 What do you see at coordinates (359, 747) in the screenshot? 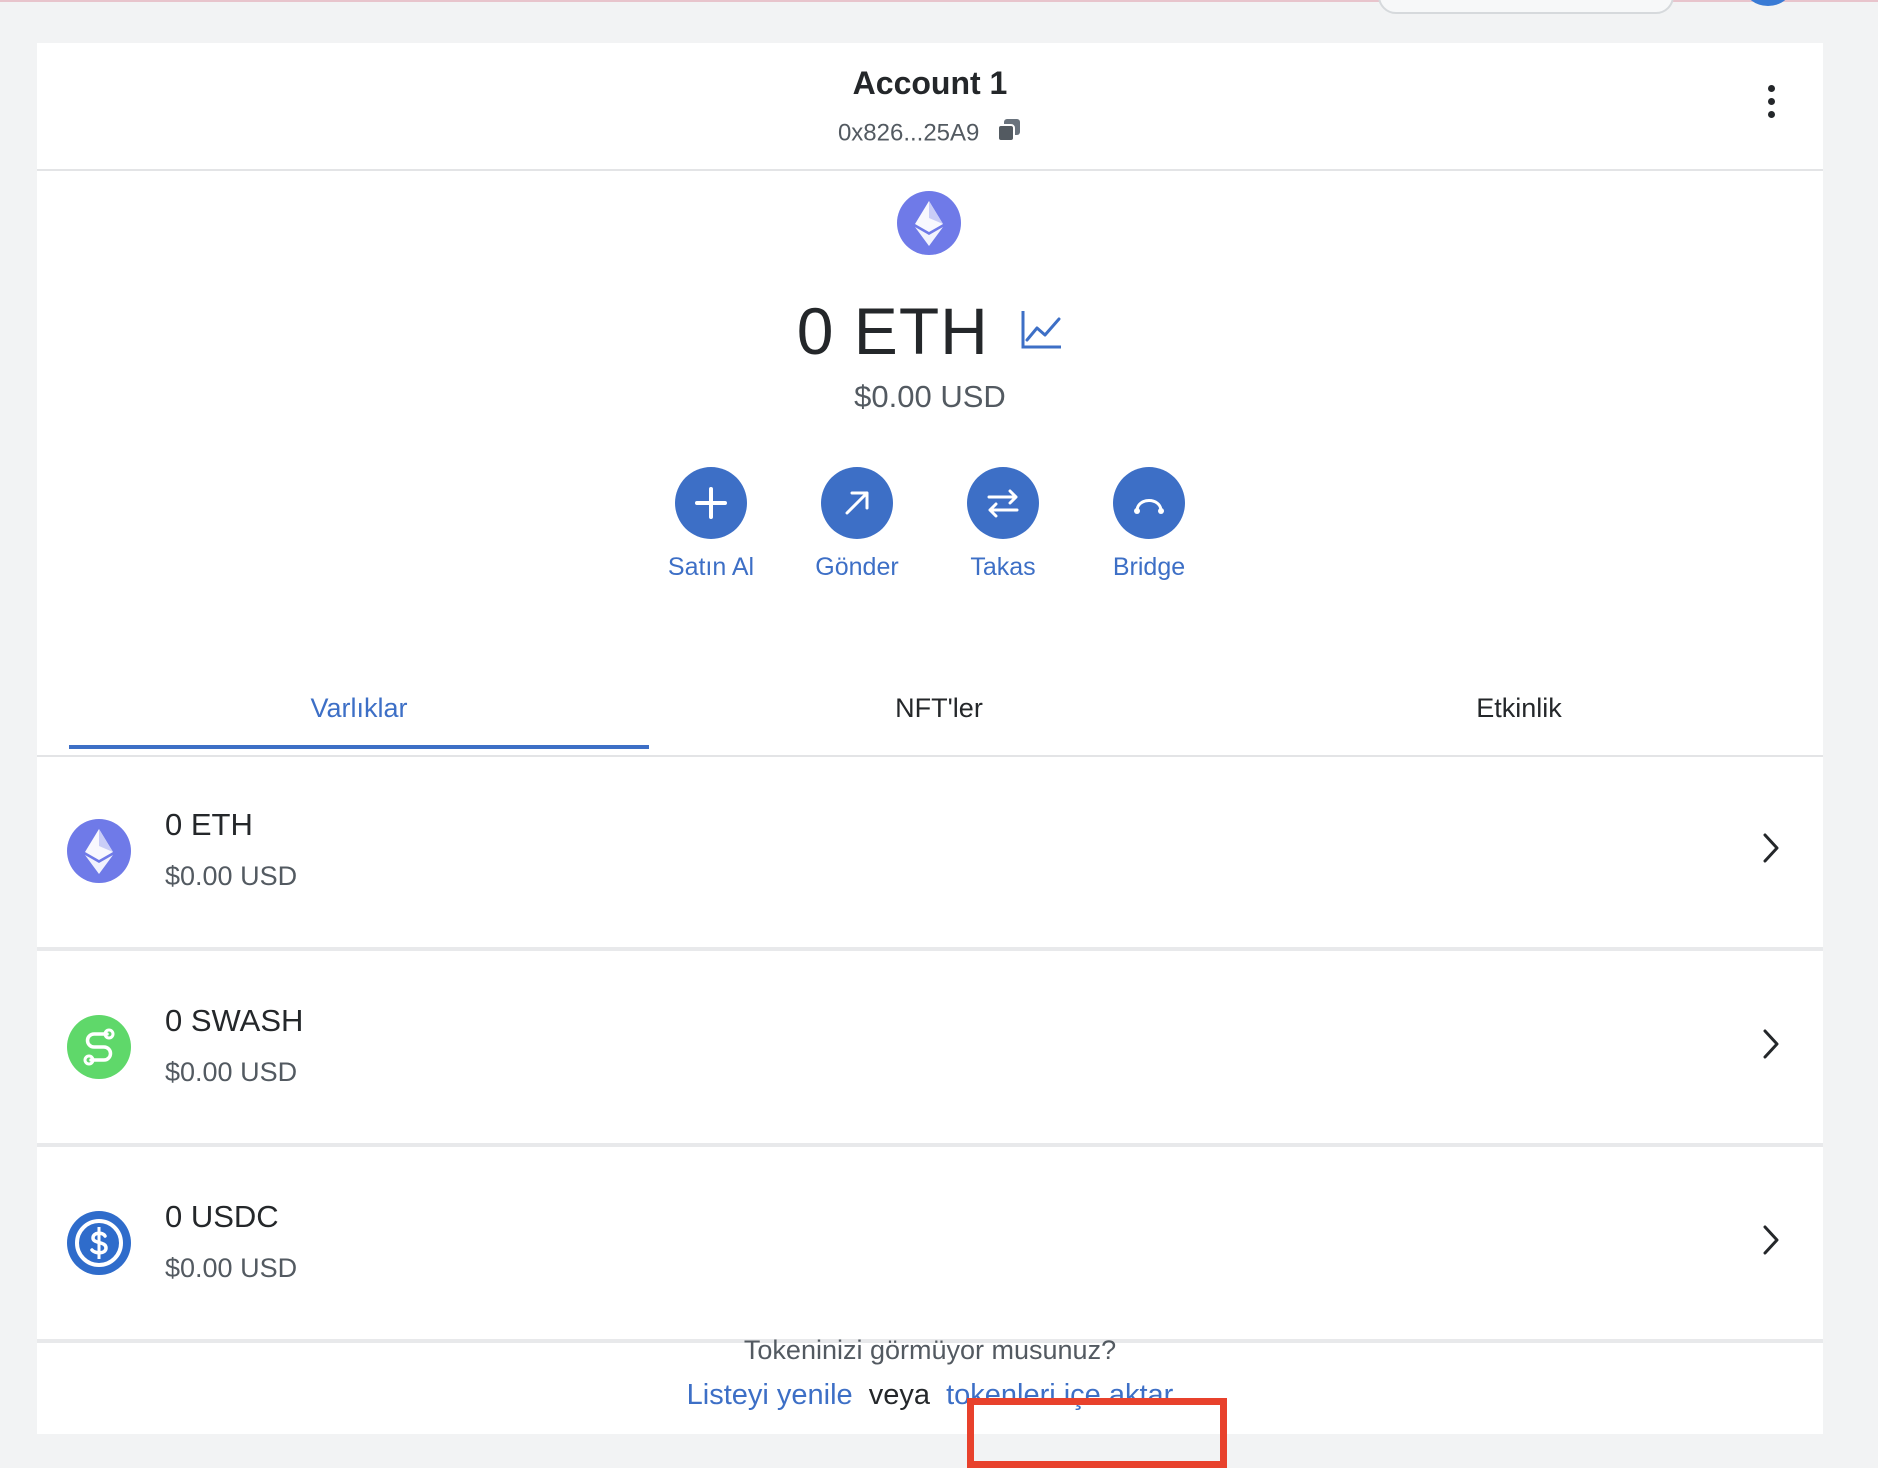
I see `active-tab-indicator` at bounding box center [359, 747].